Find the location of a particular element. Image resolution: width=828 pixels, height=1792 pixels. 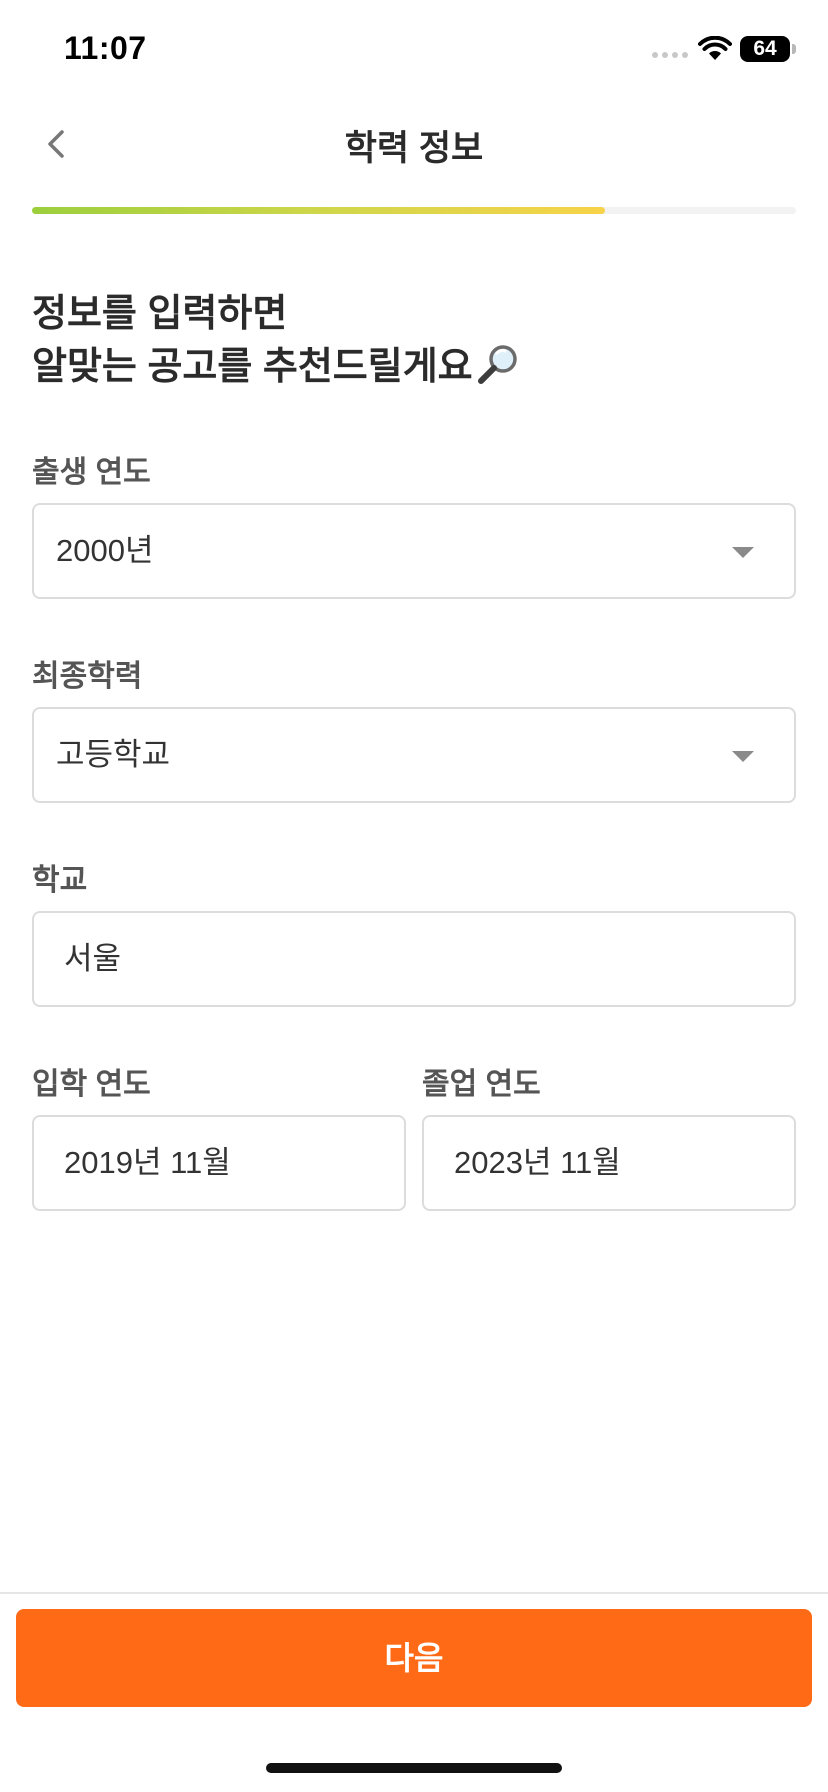

education-label: 최종학력 is located at coordinates (87, 676).